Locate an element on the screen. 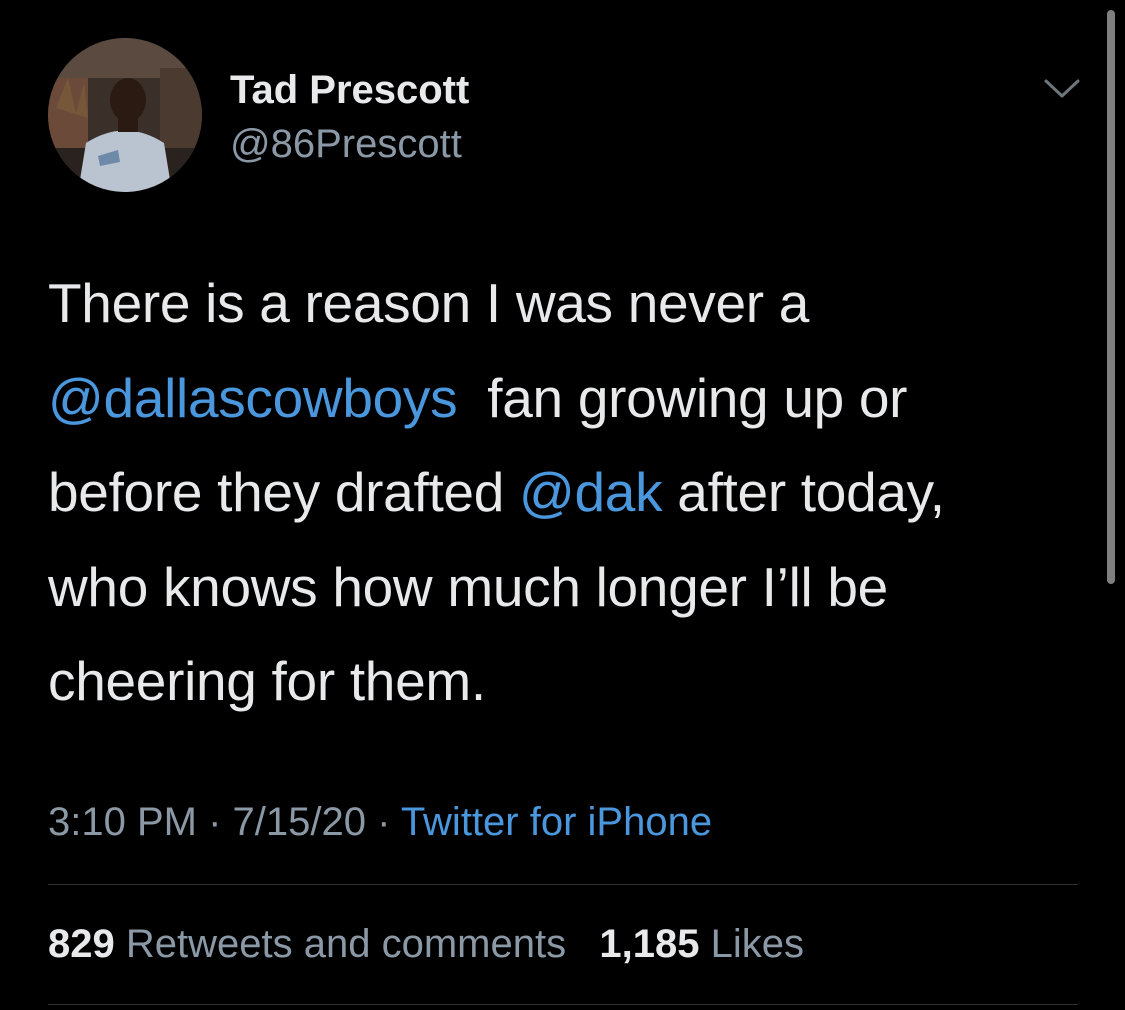 This screenshot has width=1125, height=1010. tweet-text-line: There is a reason I was never a is located at coordinates (568, 303).